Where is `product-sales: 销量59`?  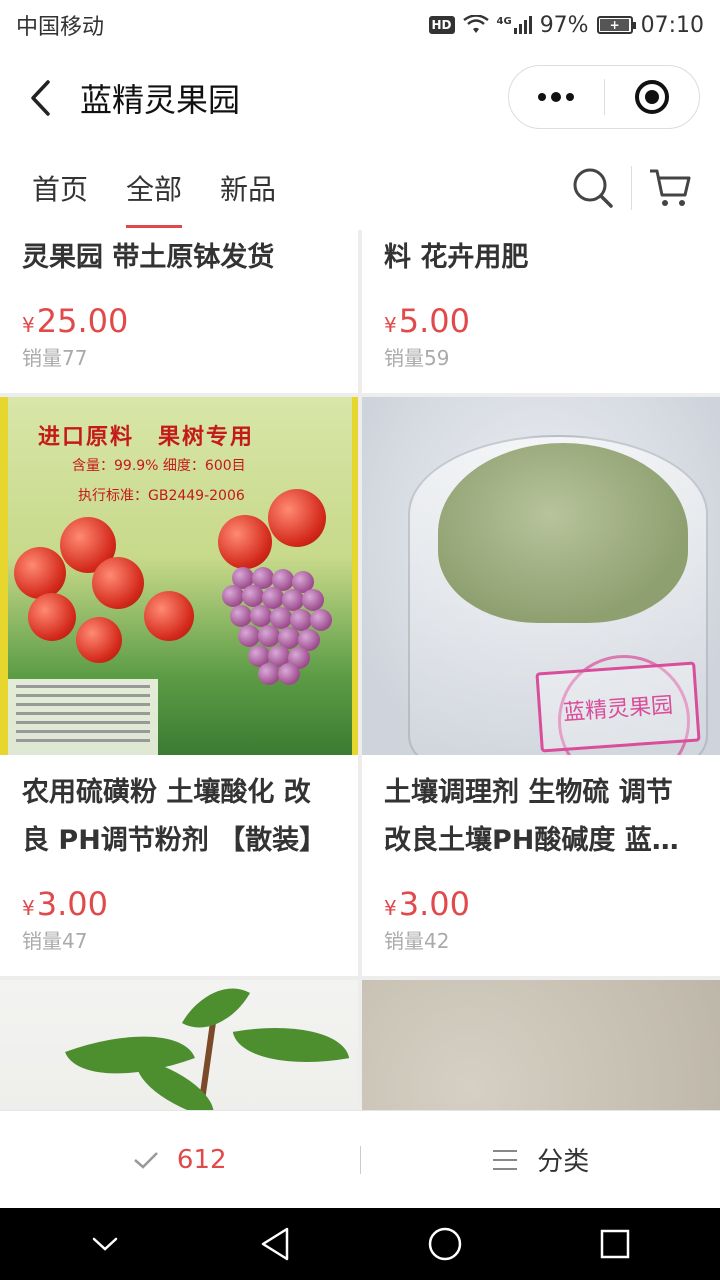 product-sales: 销量59 is located at coordinates (417, 358).